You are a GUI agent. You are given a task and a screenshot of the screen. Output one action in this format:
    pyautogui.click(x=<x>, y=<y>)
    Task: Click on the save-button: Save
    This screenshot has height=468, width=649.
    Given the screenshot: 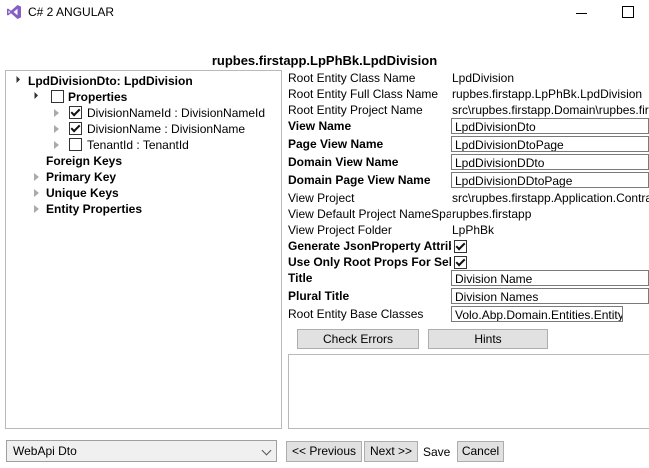 What is the action you would take?
    pyautogui.click(x=436, y=452)
    